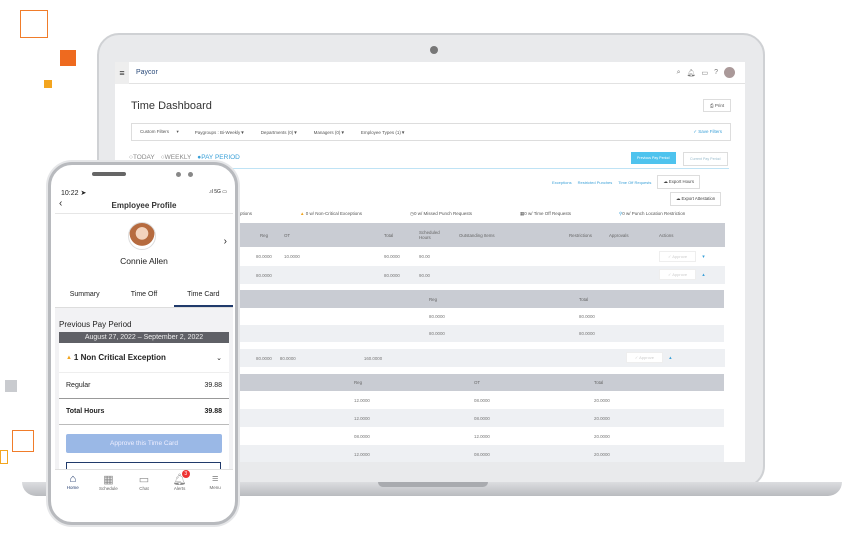 This screenshot has height=552, width=861. I want to click on exception-row: ▲ 1 Non Critical Exception ⌄, so click(144, 358).